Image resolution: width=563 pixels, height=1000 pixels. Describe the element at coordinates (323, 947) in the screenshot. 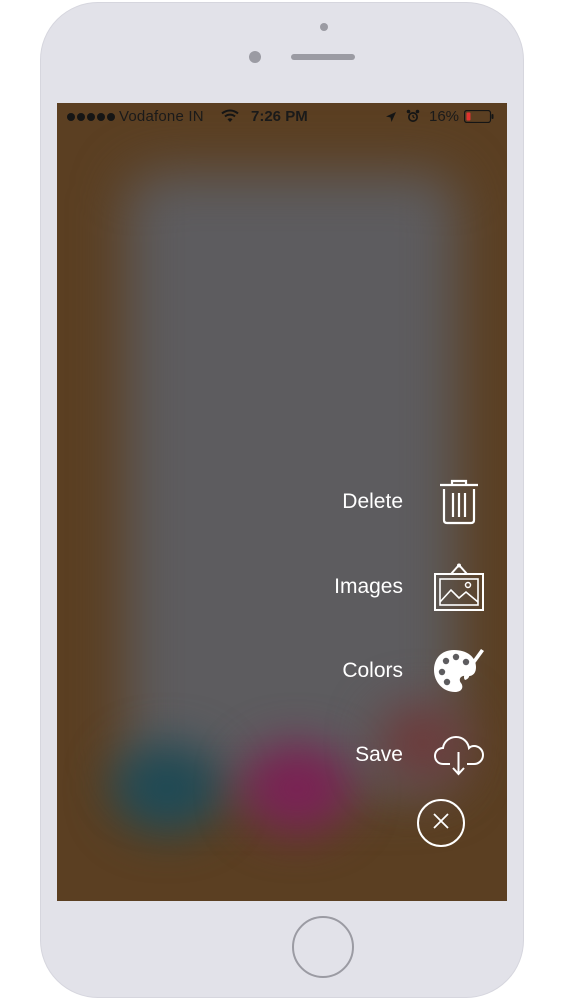

I see `home-button` at that location.